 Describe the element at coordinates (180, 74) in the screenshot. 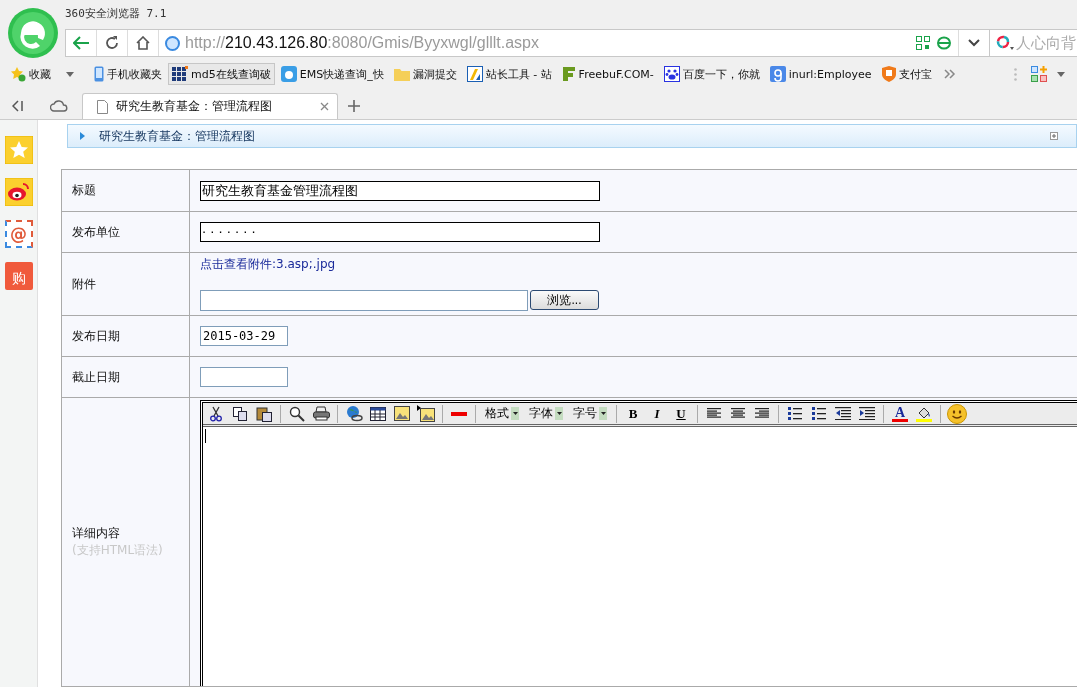

I see `grid-icon` at that location.